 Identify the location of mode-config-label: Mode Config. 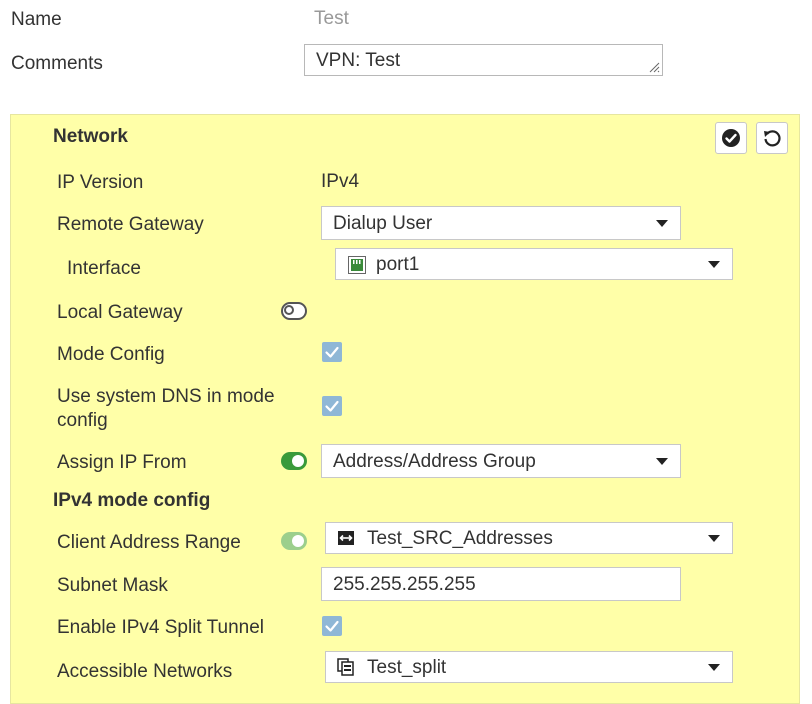
(111, 354).